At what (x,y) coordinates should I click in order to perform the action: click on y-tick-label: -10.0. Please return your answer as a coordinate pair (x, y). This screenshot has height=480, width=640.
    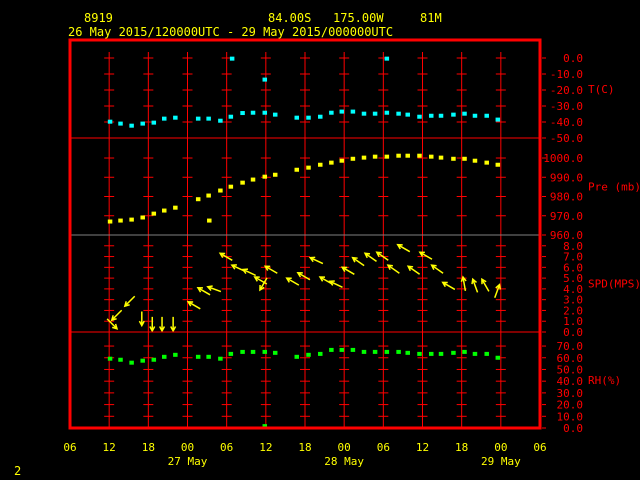
    Looking at the image, I should click on (566, 74).